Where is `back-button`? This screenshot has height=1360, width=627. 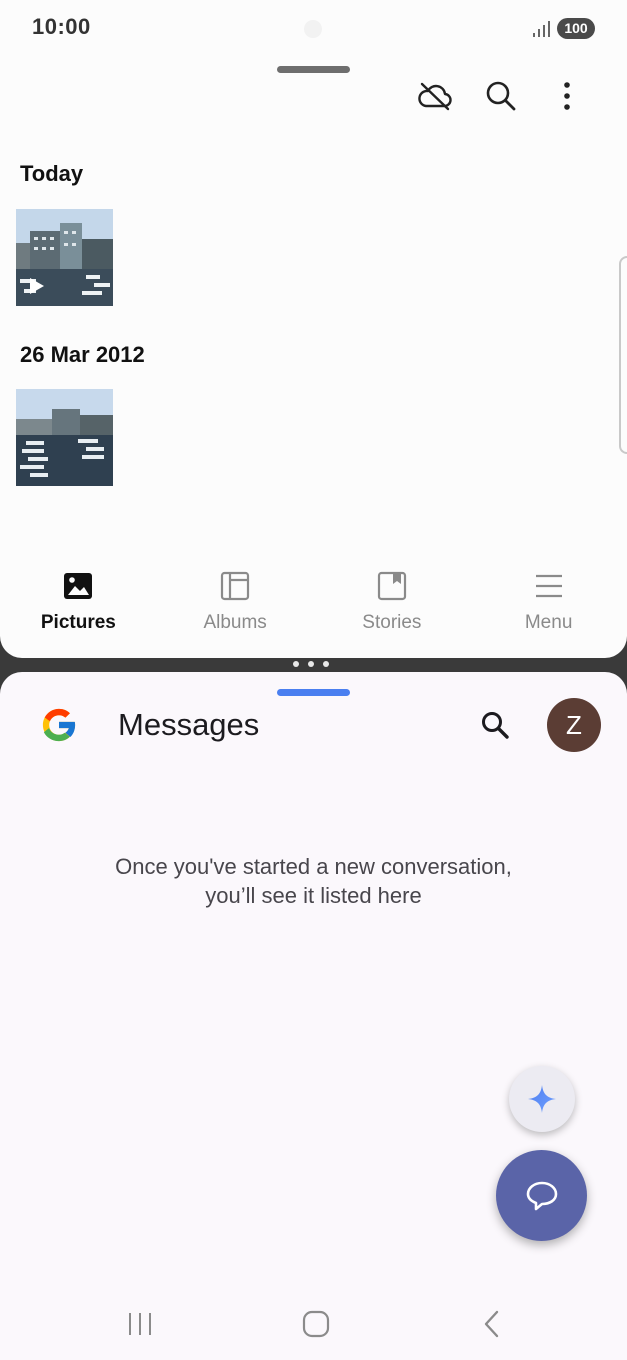 back-button is located at coordinates (492, 1324).